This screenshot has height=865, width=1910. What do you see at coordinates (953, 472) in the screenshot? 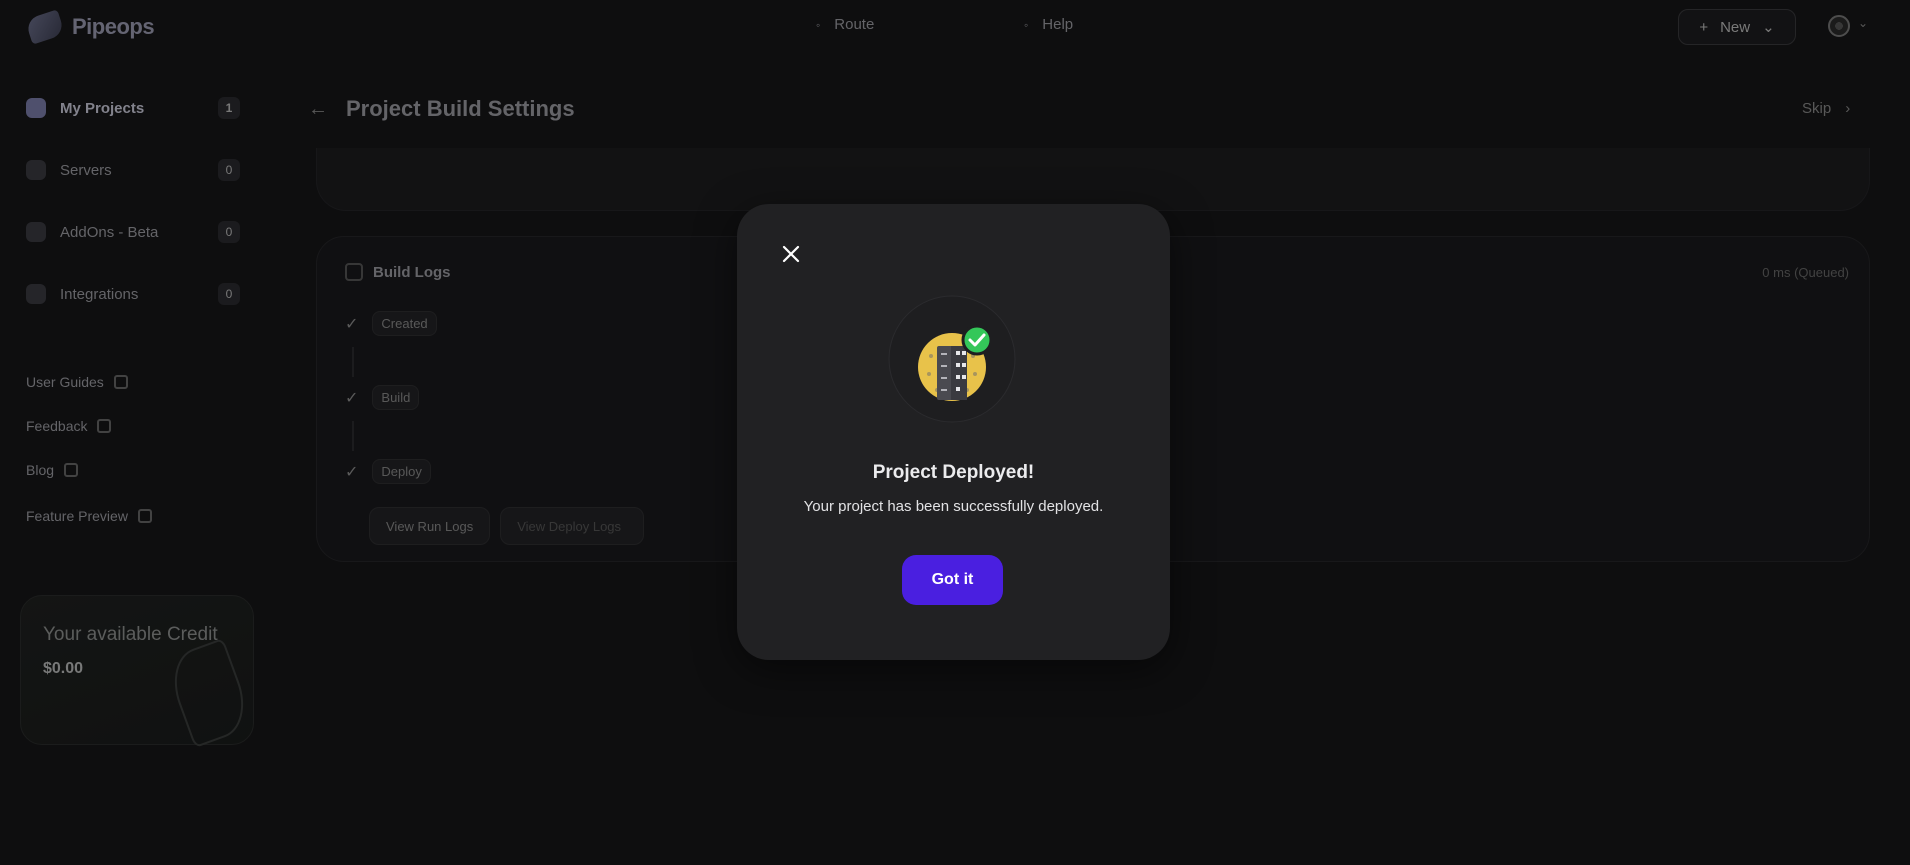
I see `modal-title: Project Deployed!` at bounding box center [953, 472].